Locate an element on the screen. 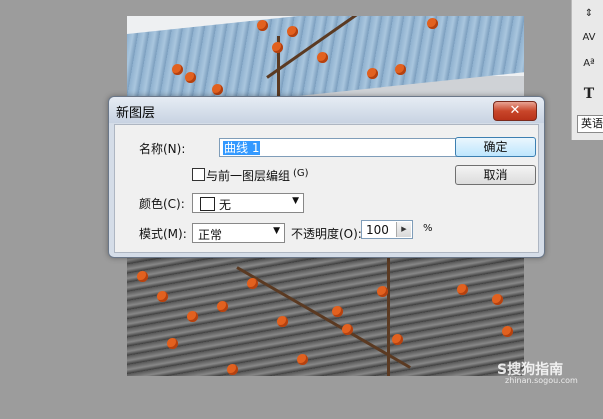  opacity-label: 不透明度(O): is located at coordinates (326, 234).